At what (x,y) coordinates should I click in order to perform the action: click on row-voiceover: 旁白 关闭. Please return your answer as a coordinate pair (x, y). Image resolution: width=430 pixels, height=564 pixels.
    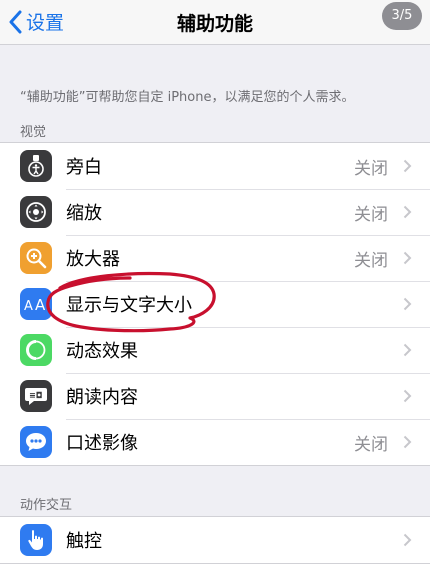
    Looking at the image, I should click on (215, 166).